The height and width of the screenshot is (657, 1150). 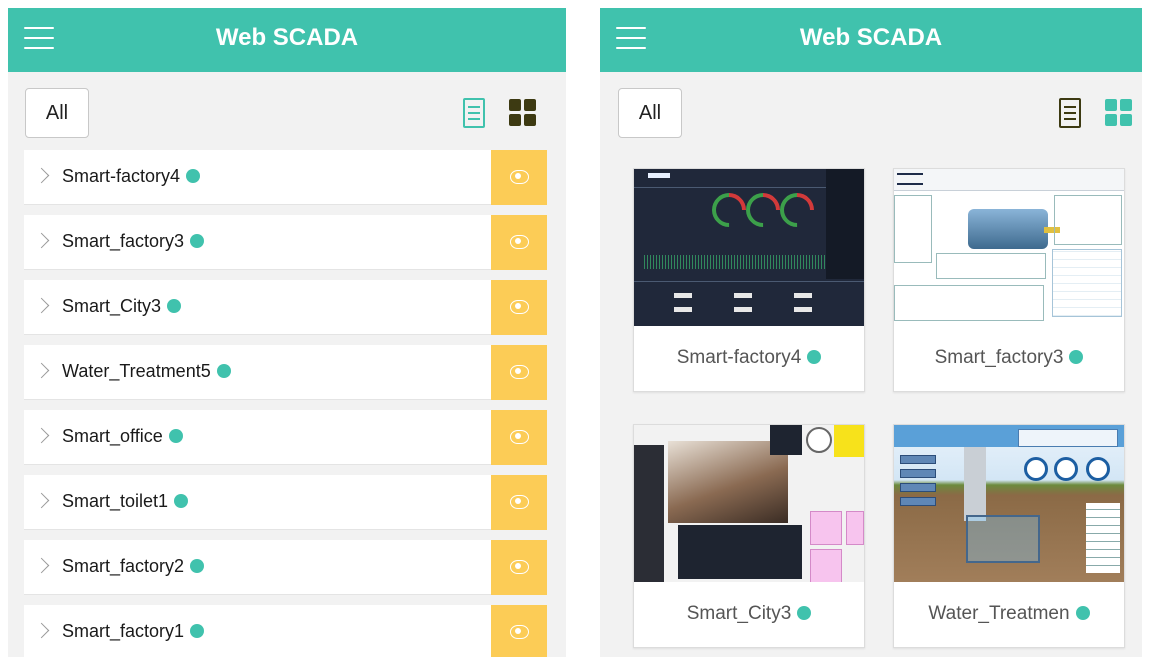 What do you see at coordinates (123, 566) in the screenshot?
I see `project-name: Smart_factory2` at bounding box center [123, 566].